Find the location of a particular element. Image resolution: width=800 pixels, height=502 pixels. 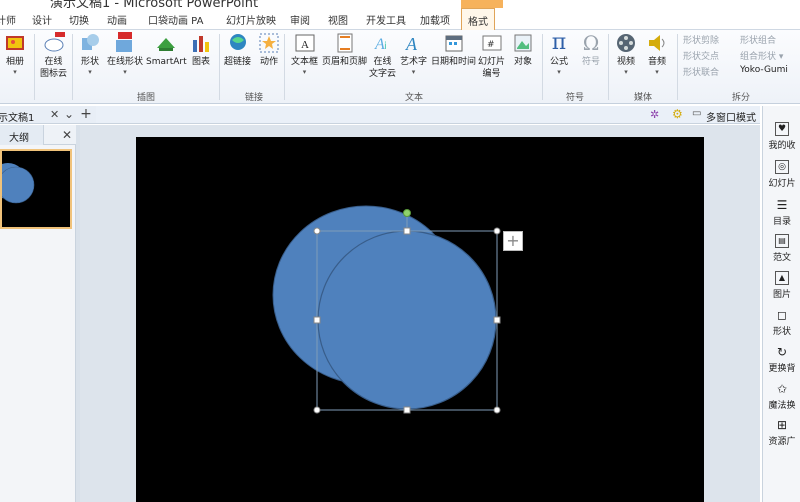

object-button: 对象 is located at coordinates (523, 50).